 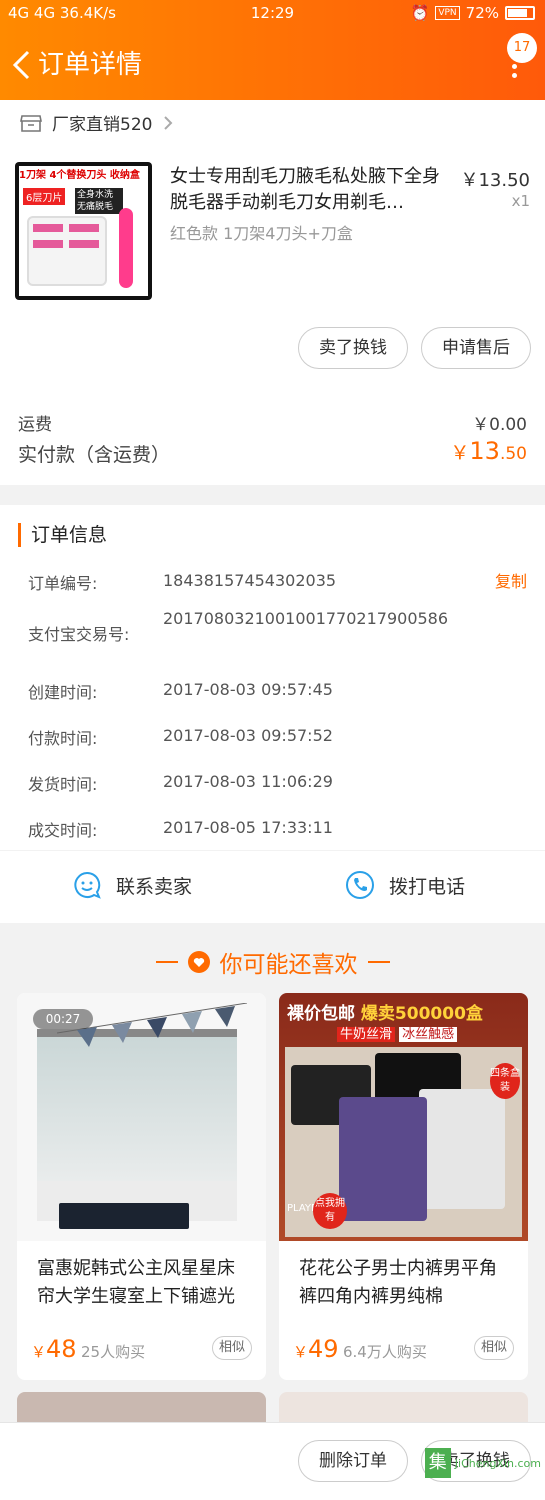 I want to click on thumb-text-wash: 全身水洗, so click(x=95, y=195).